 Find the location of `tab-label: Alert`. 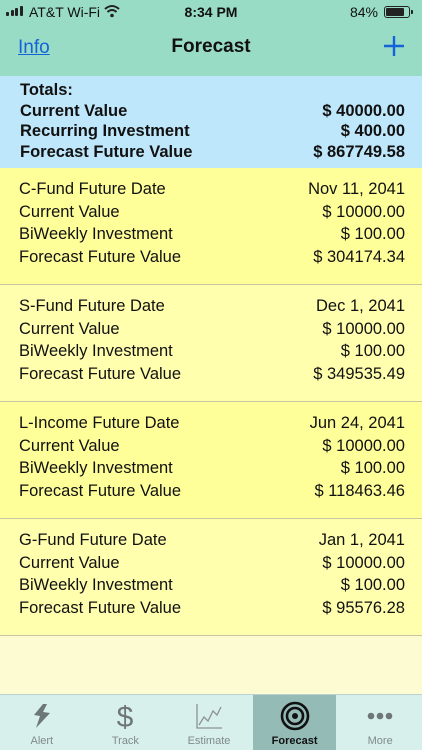

tab-label: Alert is located at coordinates (42, 741).